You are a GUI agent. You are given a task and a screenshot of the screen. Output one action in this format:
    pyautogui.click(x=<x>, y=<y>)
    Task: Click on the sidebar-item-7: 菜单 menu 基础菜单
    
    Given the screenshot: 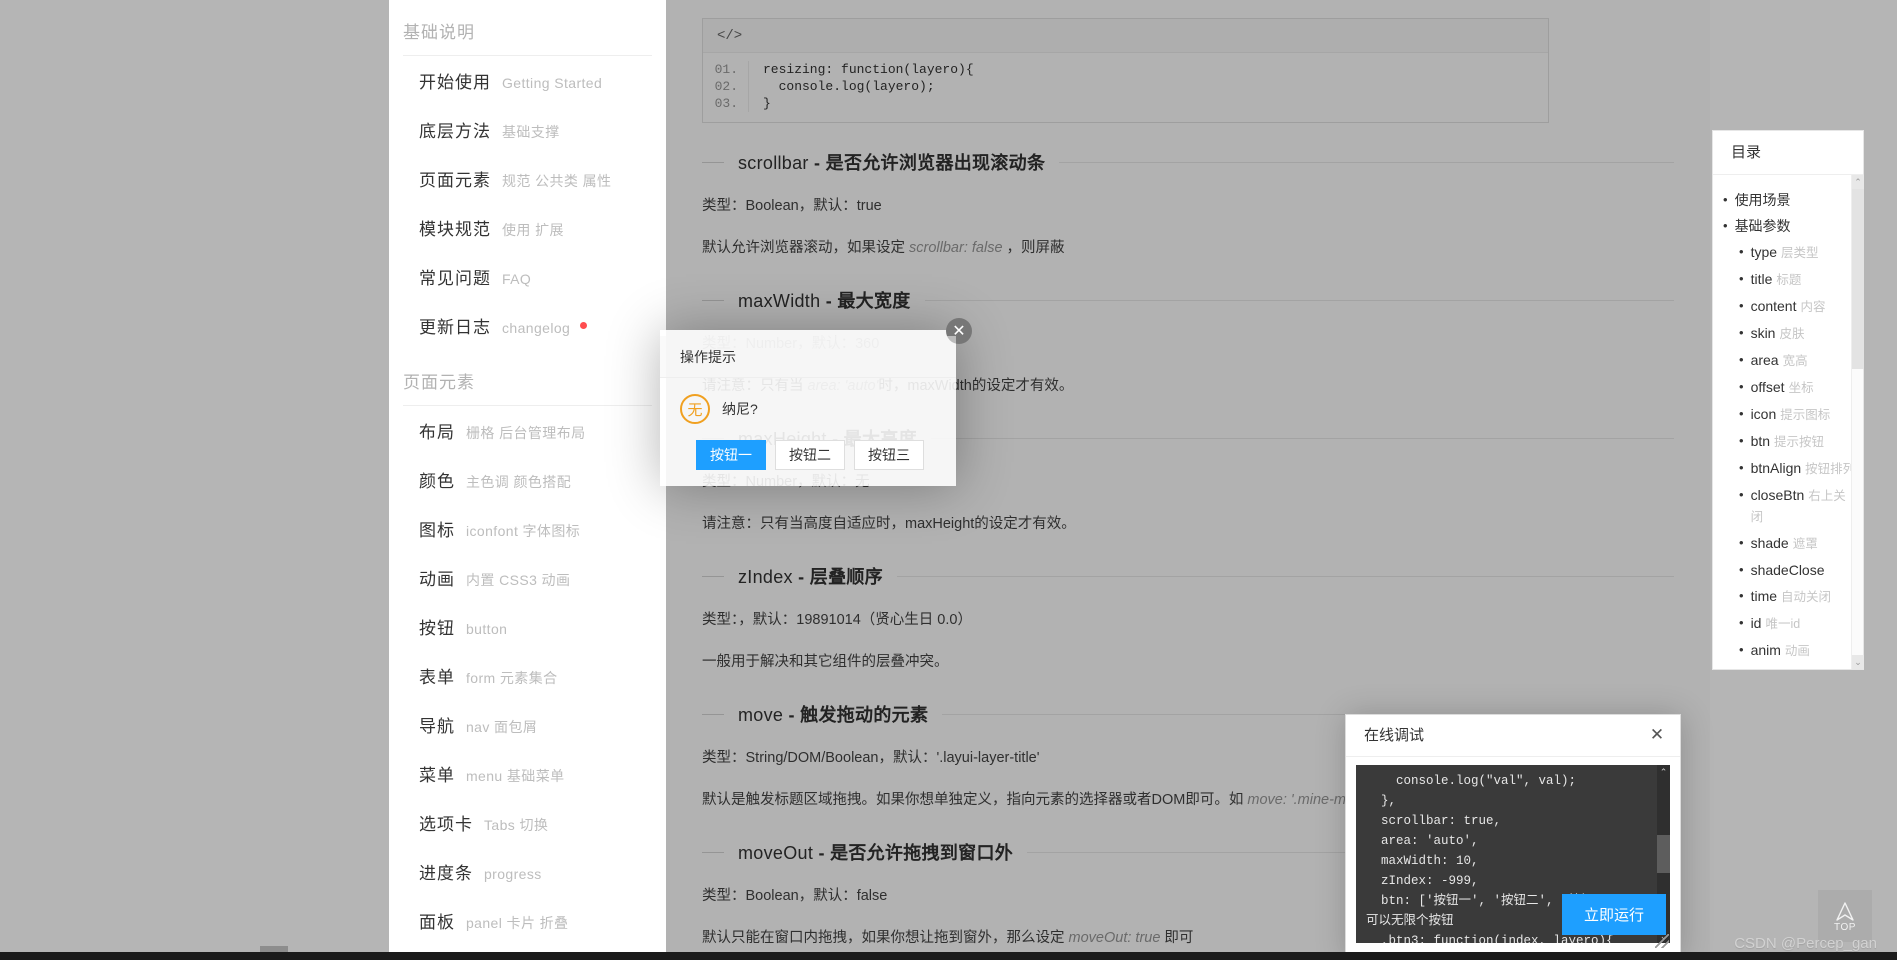 What is the action you would take?
    pyautogui.click(x=527, y=773)
    